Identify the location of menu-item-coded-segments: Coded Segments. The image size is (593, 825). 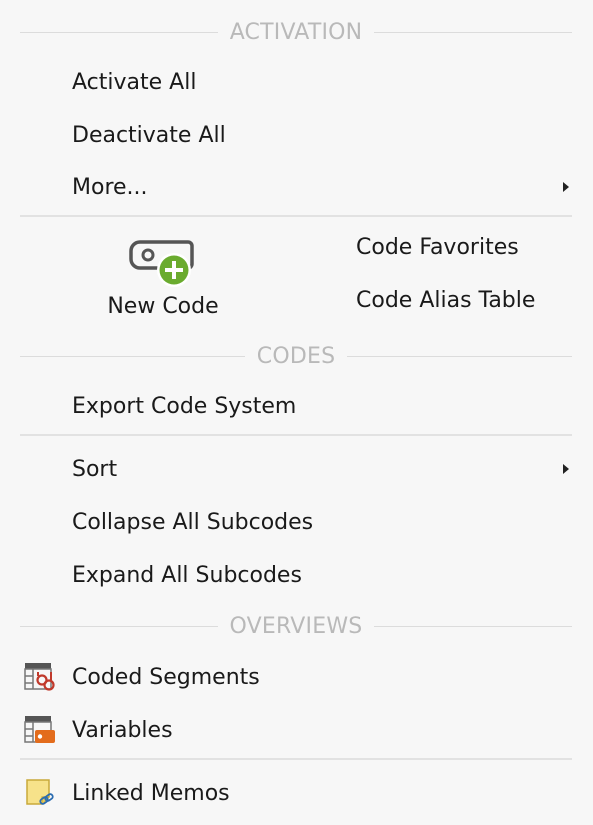
(296, 677).